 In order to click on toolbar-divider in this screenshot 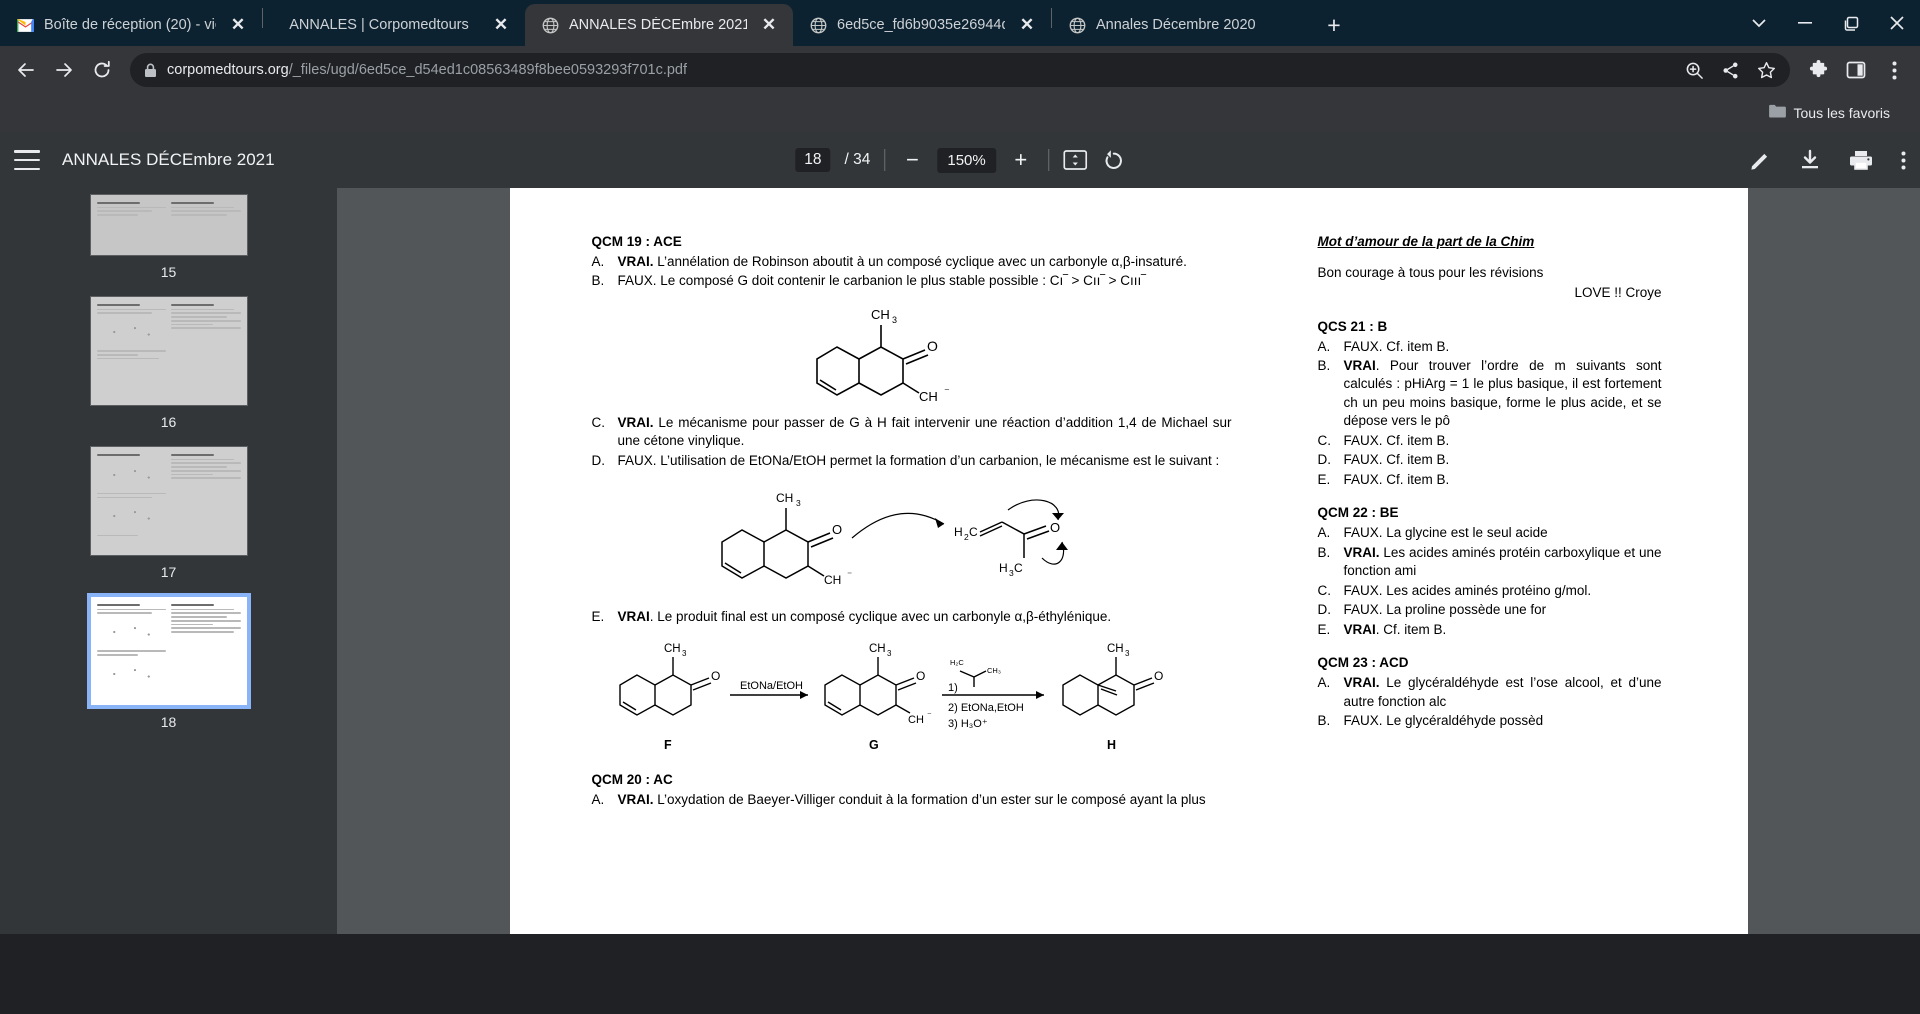, I will do `click(1048, 160)`.